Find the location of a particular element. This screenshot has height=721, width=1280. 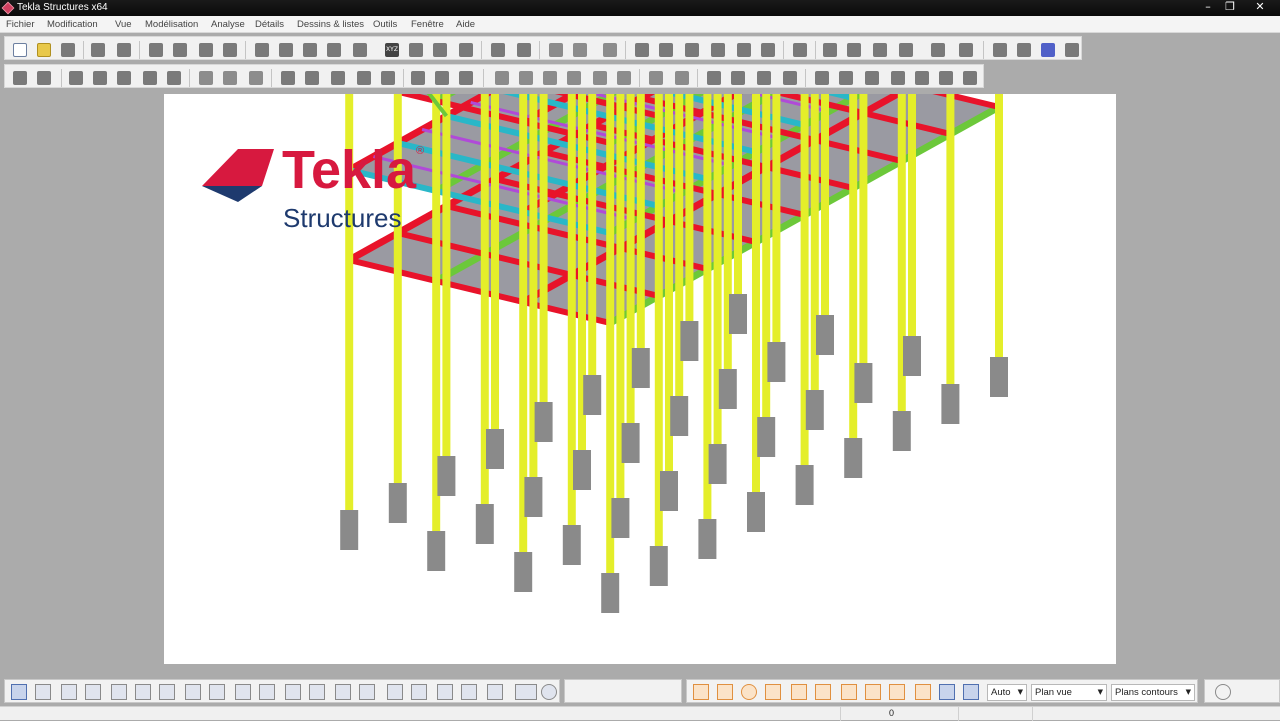

snap-intersection-icon is located at coordinates (849, 692).